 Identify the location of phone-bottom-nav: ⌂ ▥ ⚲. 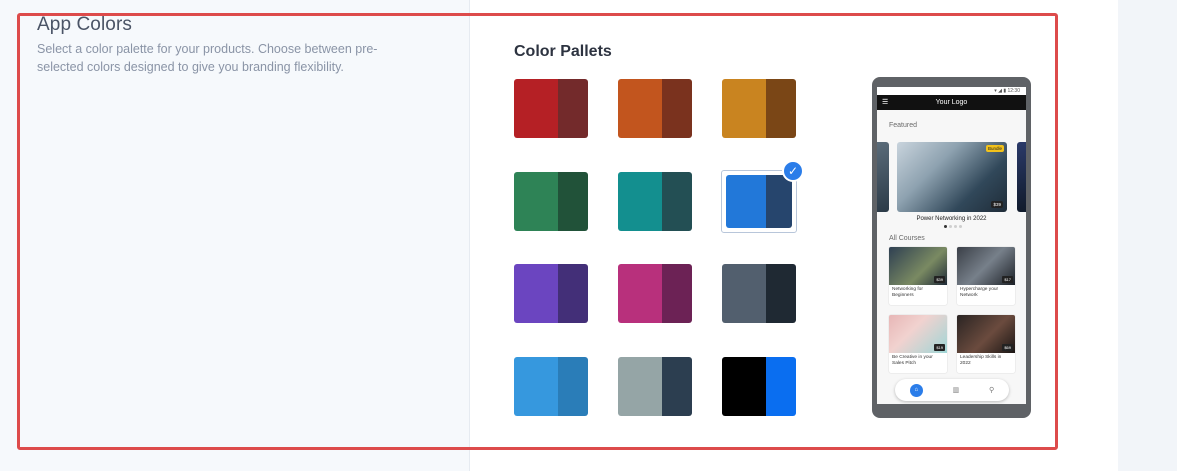
(952, 390).